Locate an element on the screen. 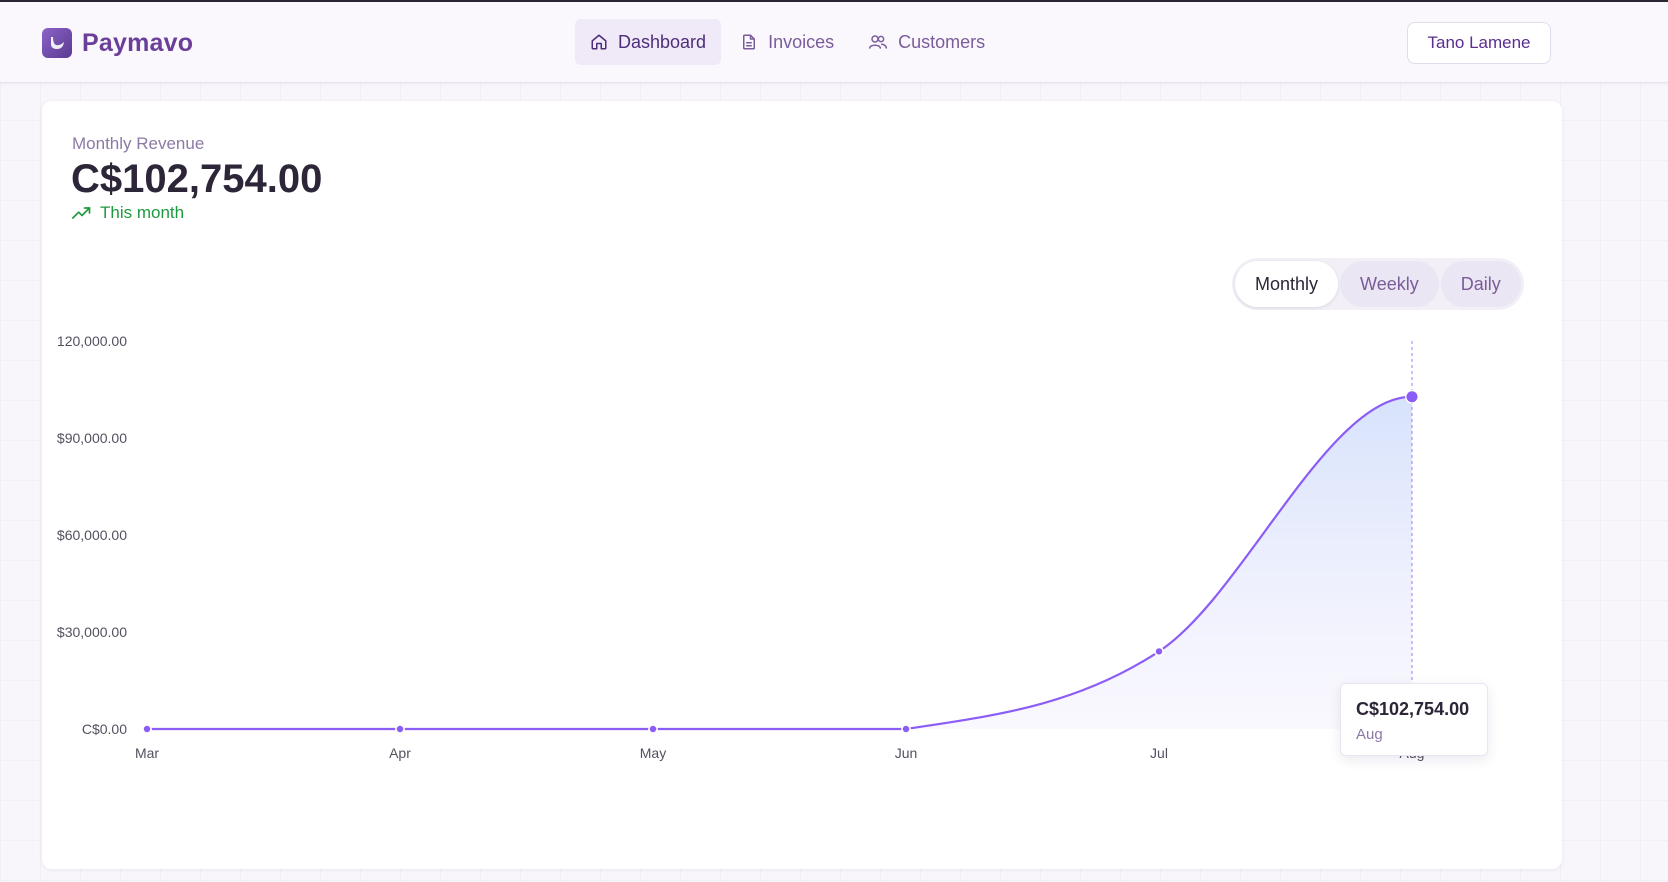 The height and width of the screenshot is (882, 1668). x-tick-label: Mar is located at coordinates (147, 753).